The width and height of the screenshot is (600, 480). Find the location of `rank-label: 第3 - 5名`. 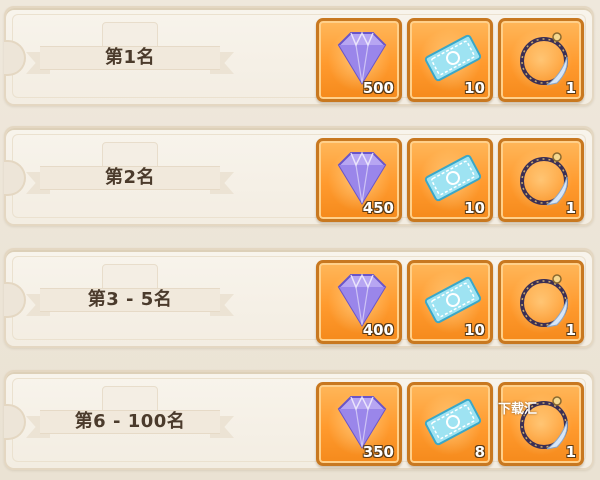

rank-label: 第3 - 5名 is located at coordinates (130, 299).